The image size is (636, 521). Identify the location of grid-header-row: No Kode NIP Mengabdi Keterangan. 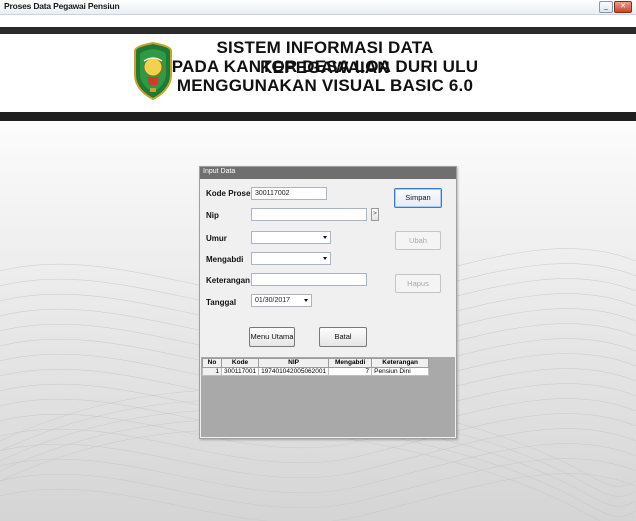
(316, 363).